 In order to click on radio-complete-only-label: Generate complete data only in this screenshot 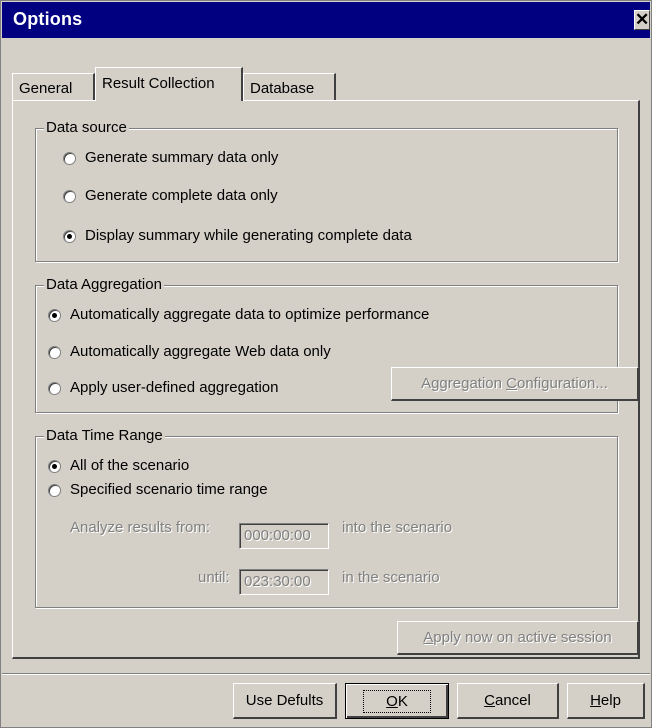, I will do `click(181, 195)`.